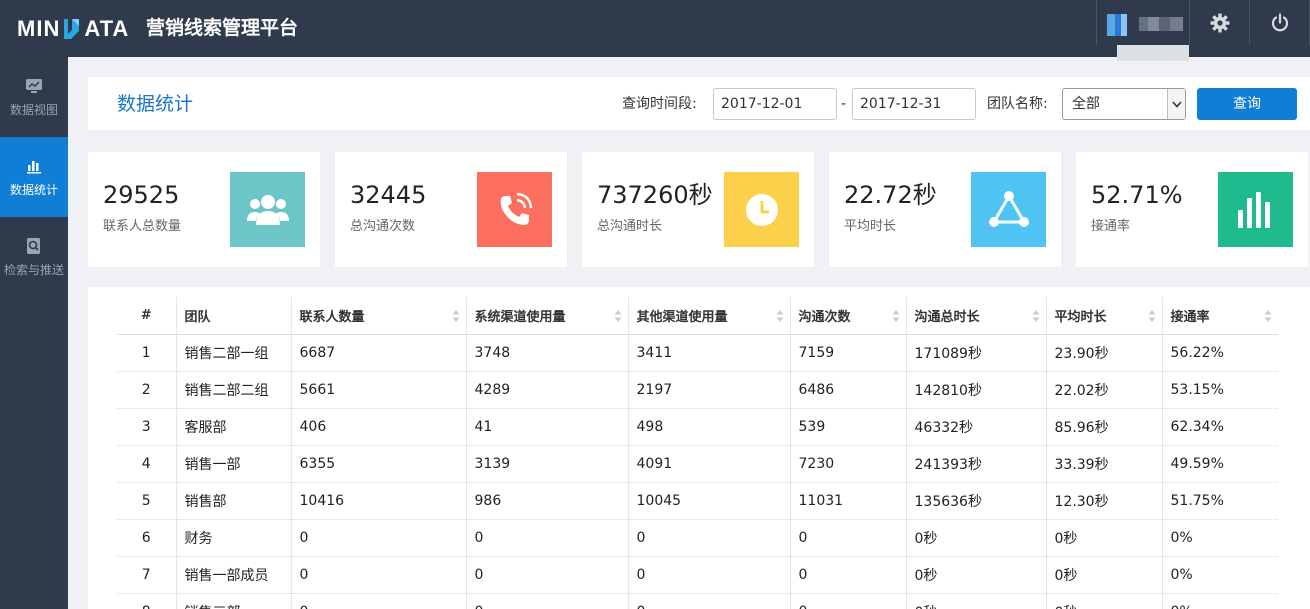  I want to click on stat-card-contacts: 29525 联系人总数量, so click(204, 209).